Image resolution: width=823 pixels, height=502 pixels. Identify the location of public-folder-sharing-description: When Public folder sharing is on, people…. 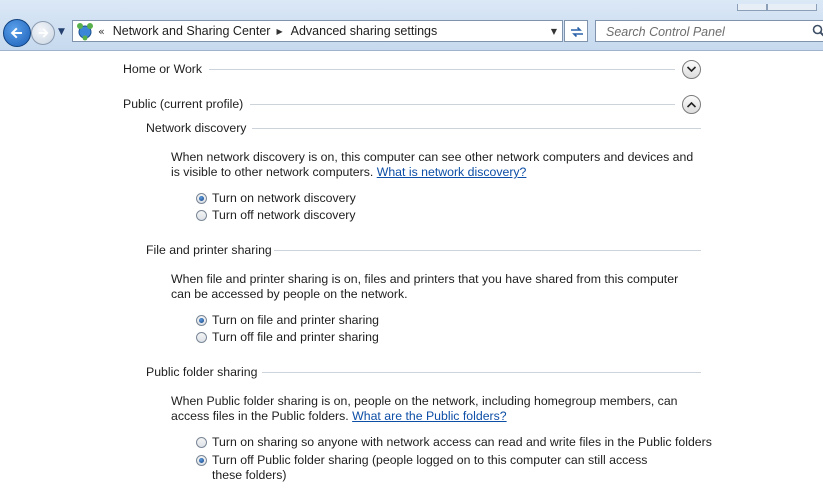
(424, 408).